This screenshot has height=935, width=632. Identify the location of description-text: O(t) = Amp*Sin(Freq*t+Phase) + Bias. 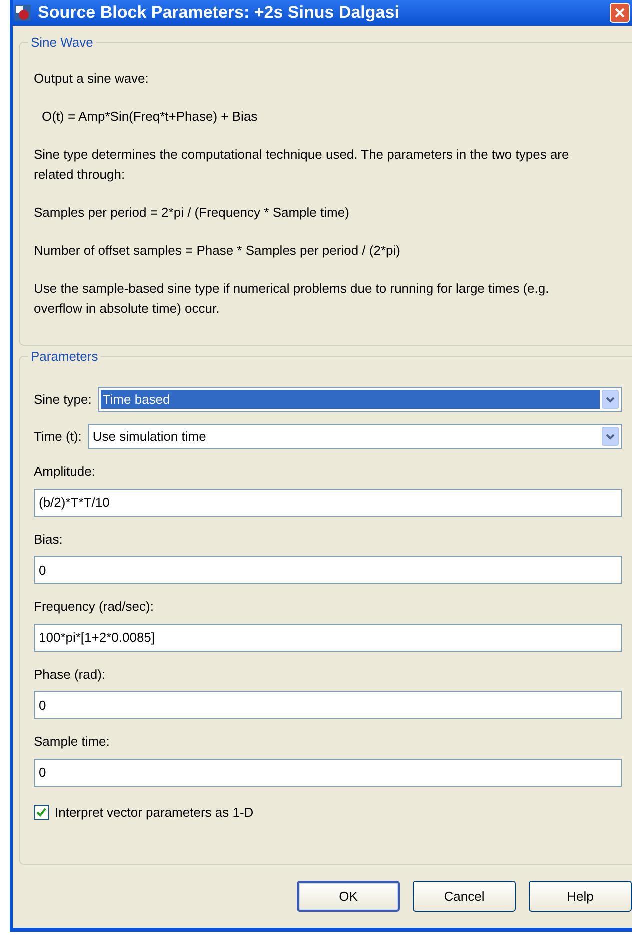
(150, 117).